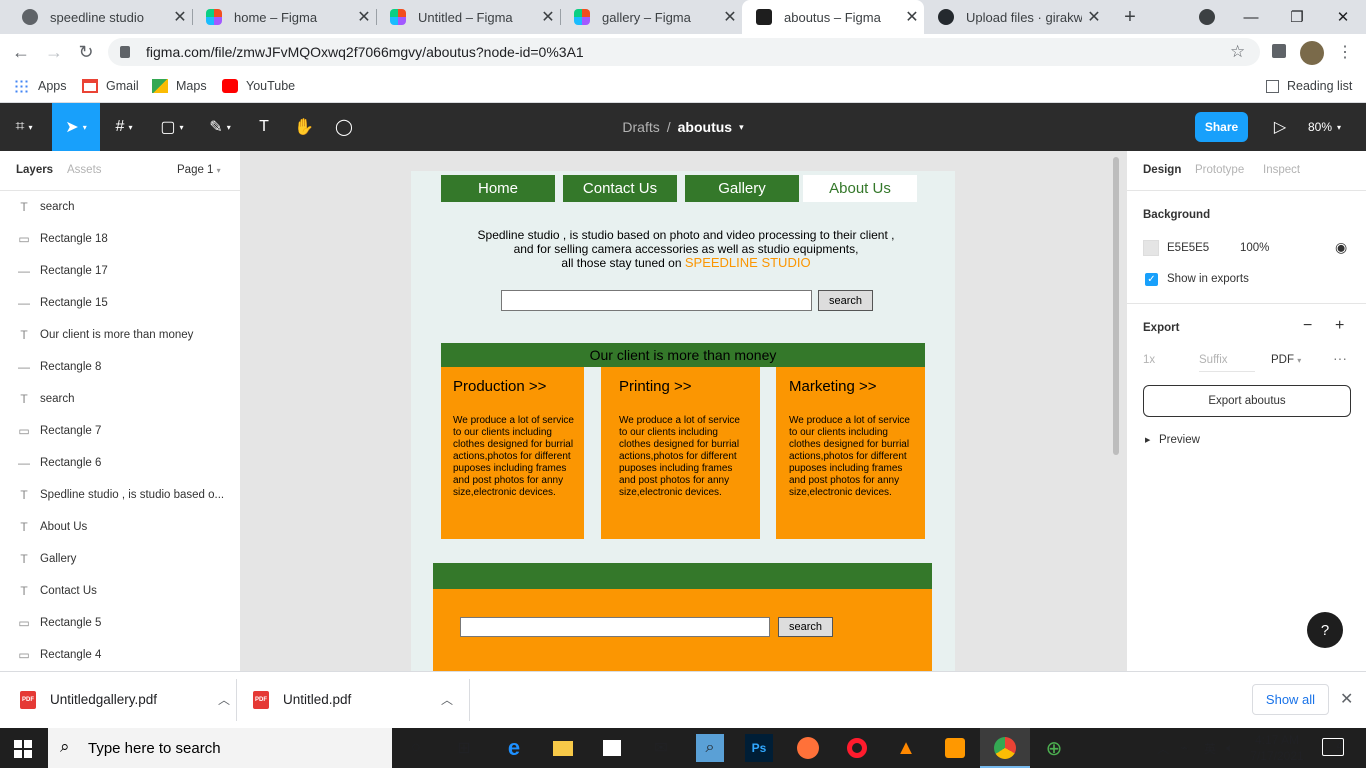 The height and width of the screenshot is (768, 1366). What do you see at coordinates (1343, 17) in the screenshot?
I see `close-window-icon: ✕` at bounding box center [1343, 17].